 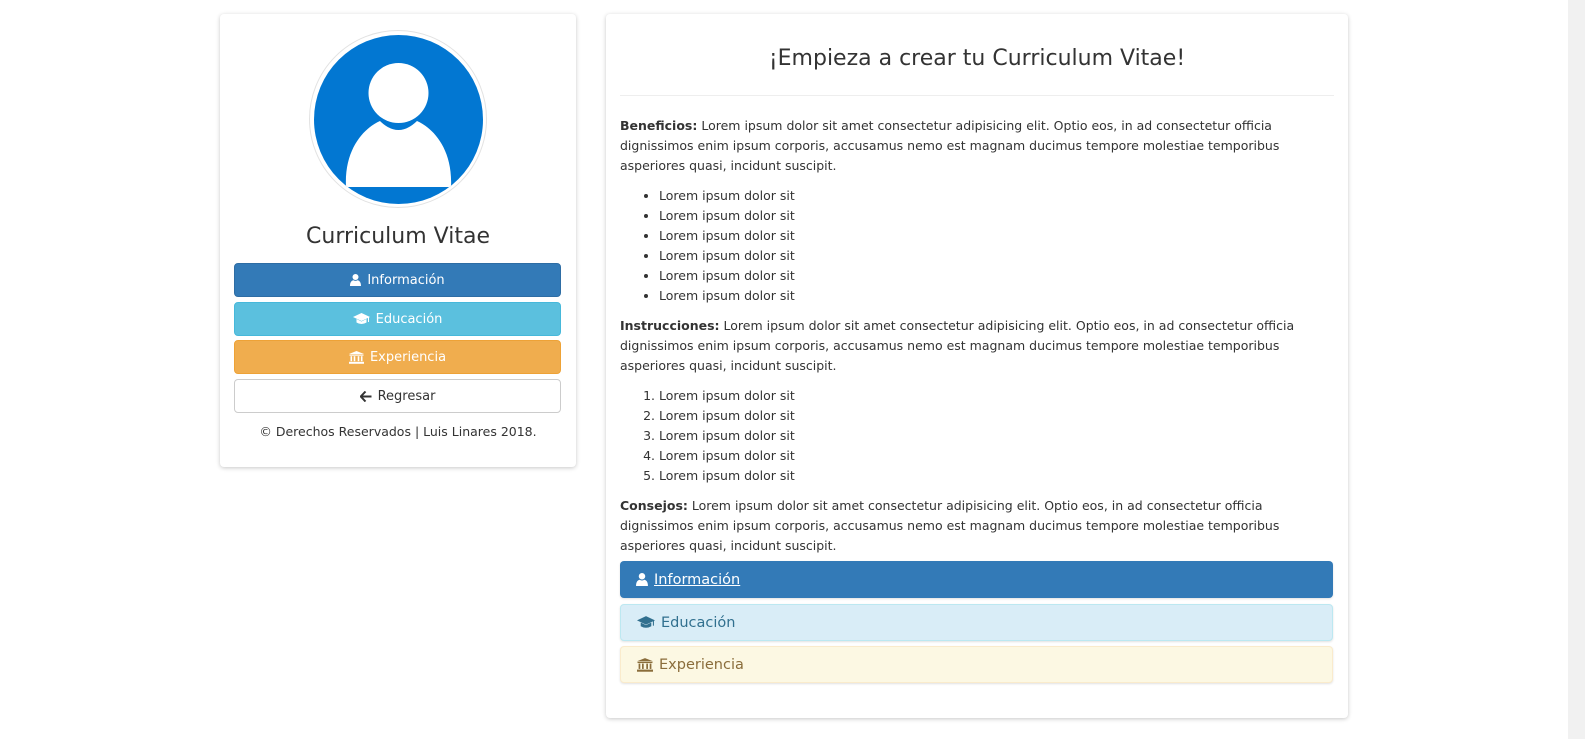 I want to click on info-panel-heading: Información, so click(x=976, y=579).